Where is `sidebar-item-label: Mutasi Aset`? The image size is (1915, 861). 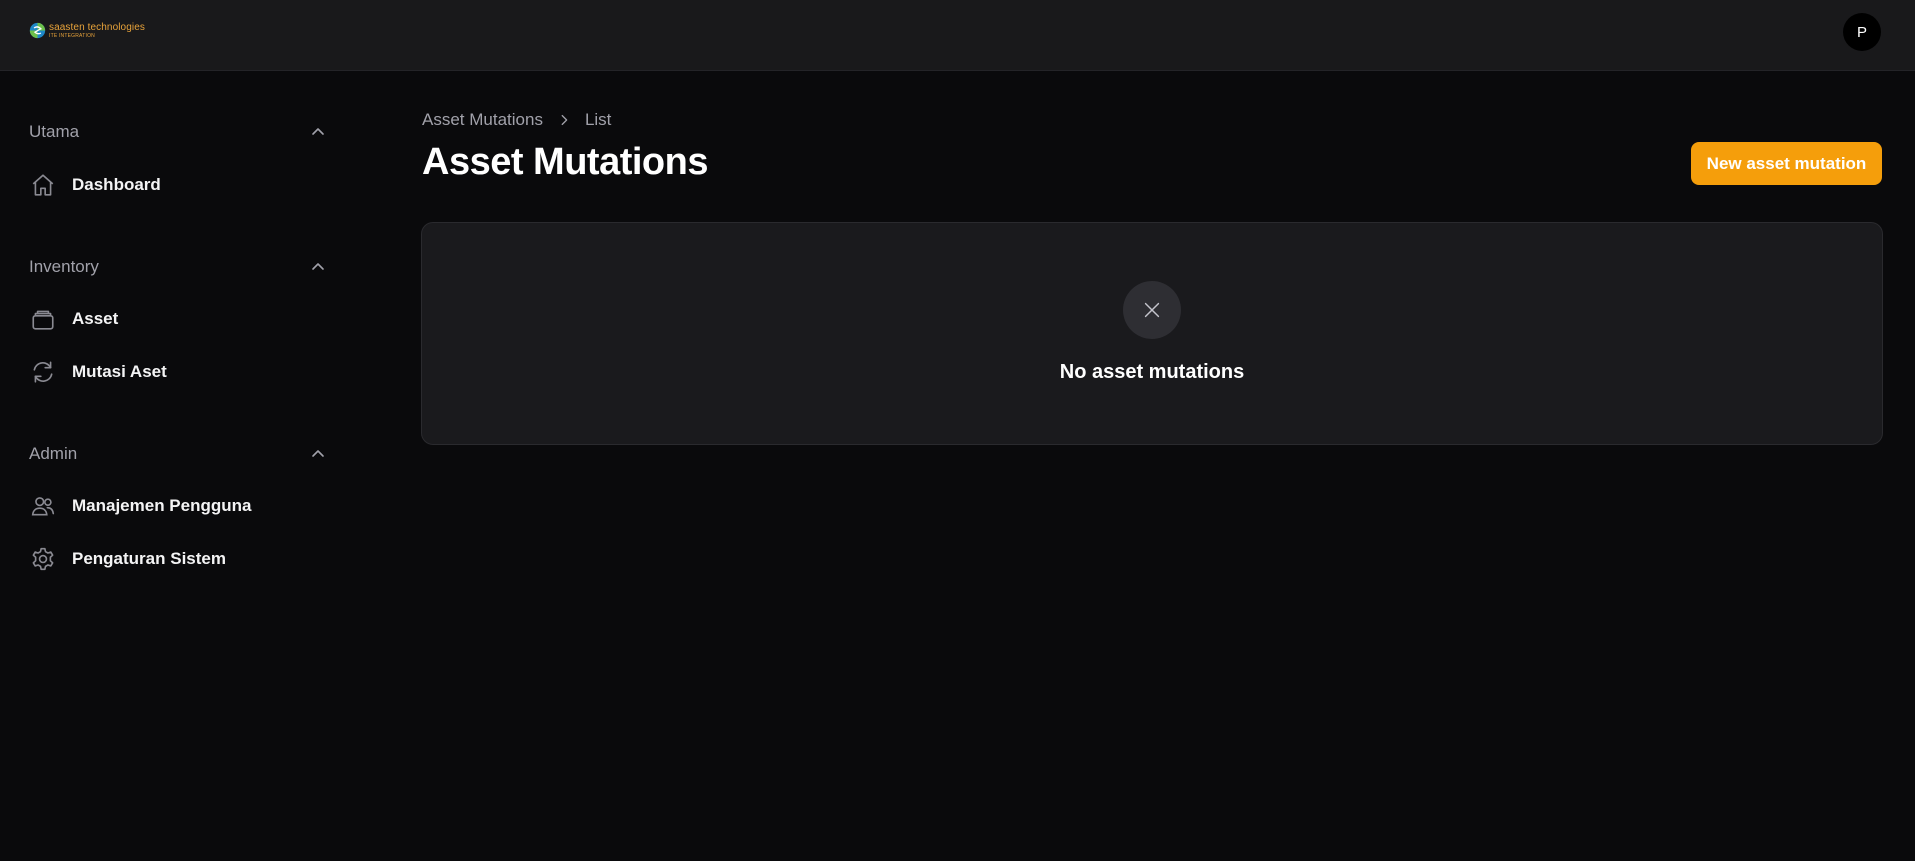 sidebar-item-label: Mutasi Aset is located at coordinates (119, 371).